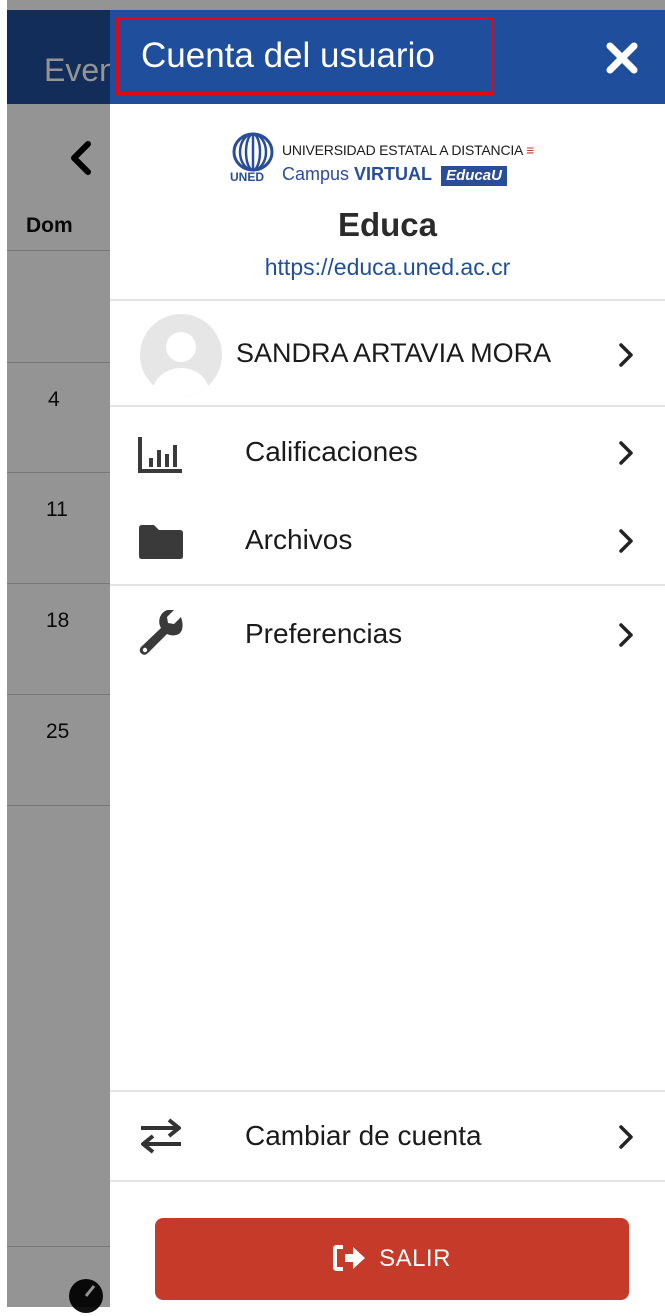 The height and width of the screenshot is (1316, 665). I want to click on logo-virtual-text: VIRTUAL, so click(393, 174).